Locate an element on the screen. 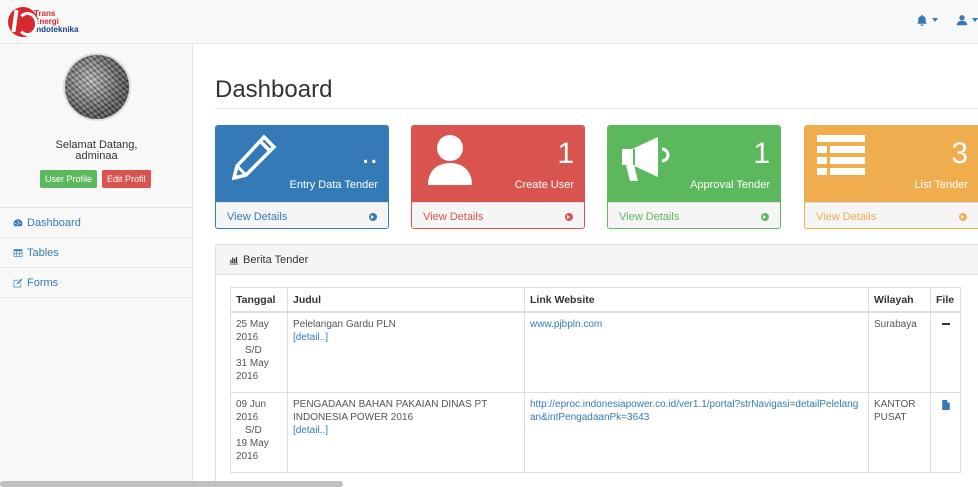  bullhorn-icon is located at coordinates (646, 159).